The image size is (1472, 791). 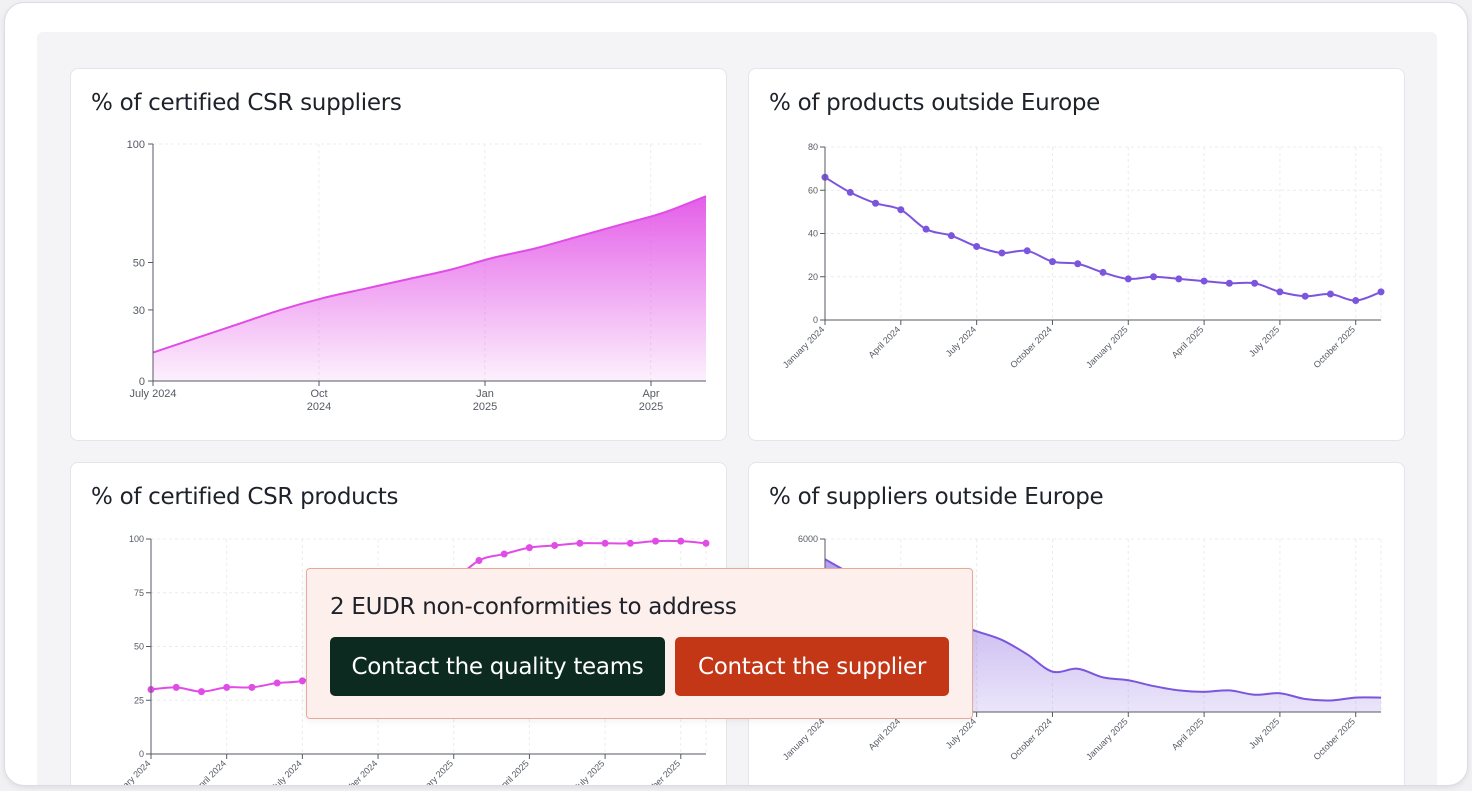 I want to click on y-tick-label: 40, so click(x=813, y=234).